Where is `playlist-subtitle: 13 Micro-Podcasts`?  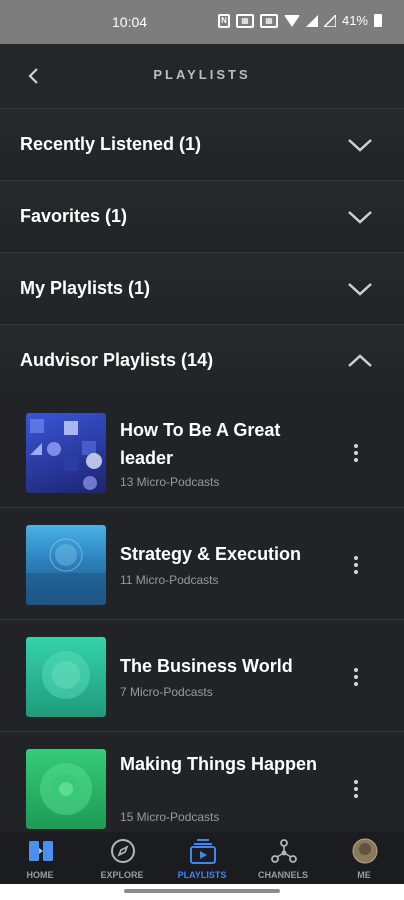 playlist-subtitle: 13 Micro-Podcasts is located at coordinates (170, 482).